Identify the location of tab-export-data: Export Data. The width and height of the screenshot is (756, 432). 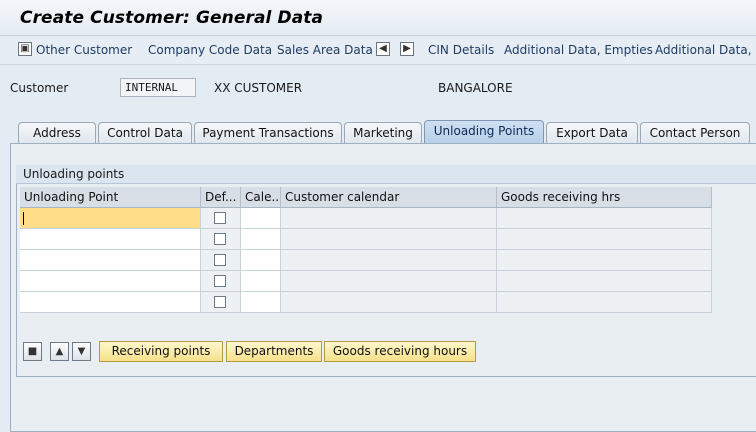
(592, 133).